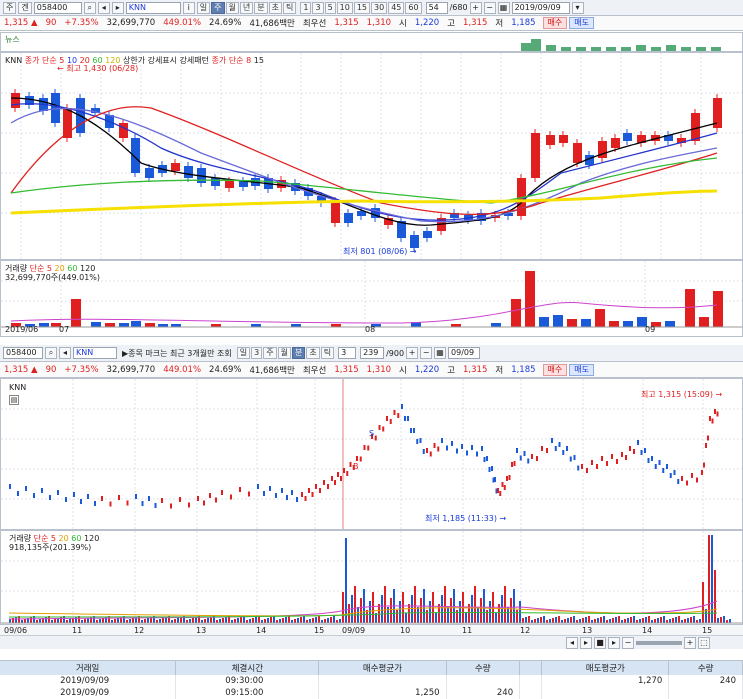  Describe the element at coordinates (243, 353) in the screenshot. I see `minute-tab-0: 일` at that location.